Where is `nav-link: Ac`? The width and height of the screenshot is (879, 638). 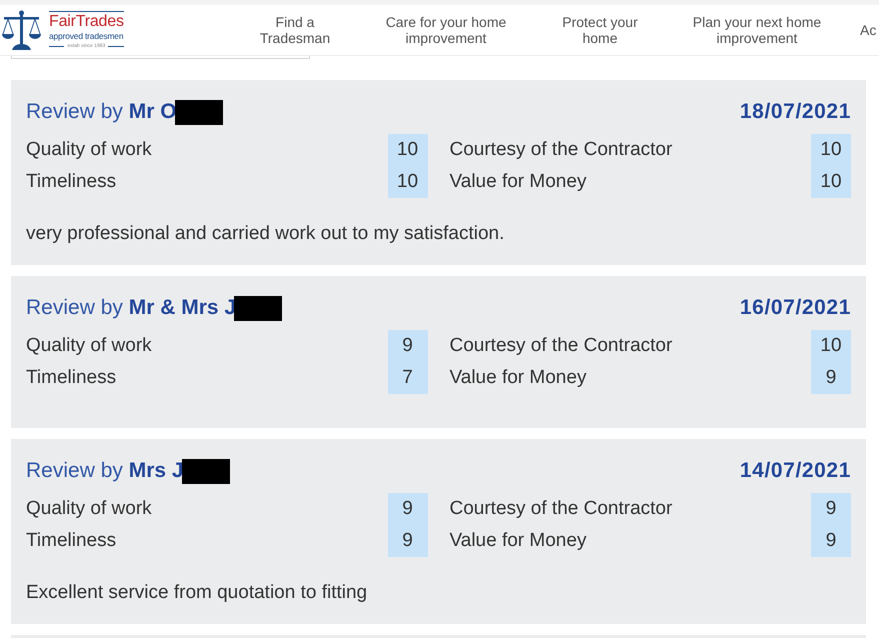
nav-link: Ac is located at coordinates (868, 30).